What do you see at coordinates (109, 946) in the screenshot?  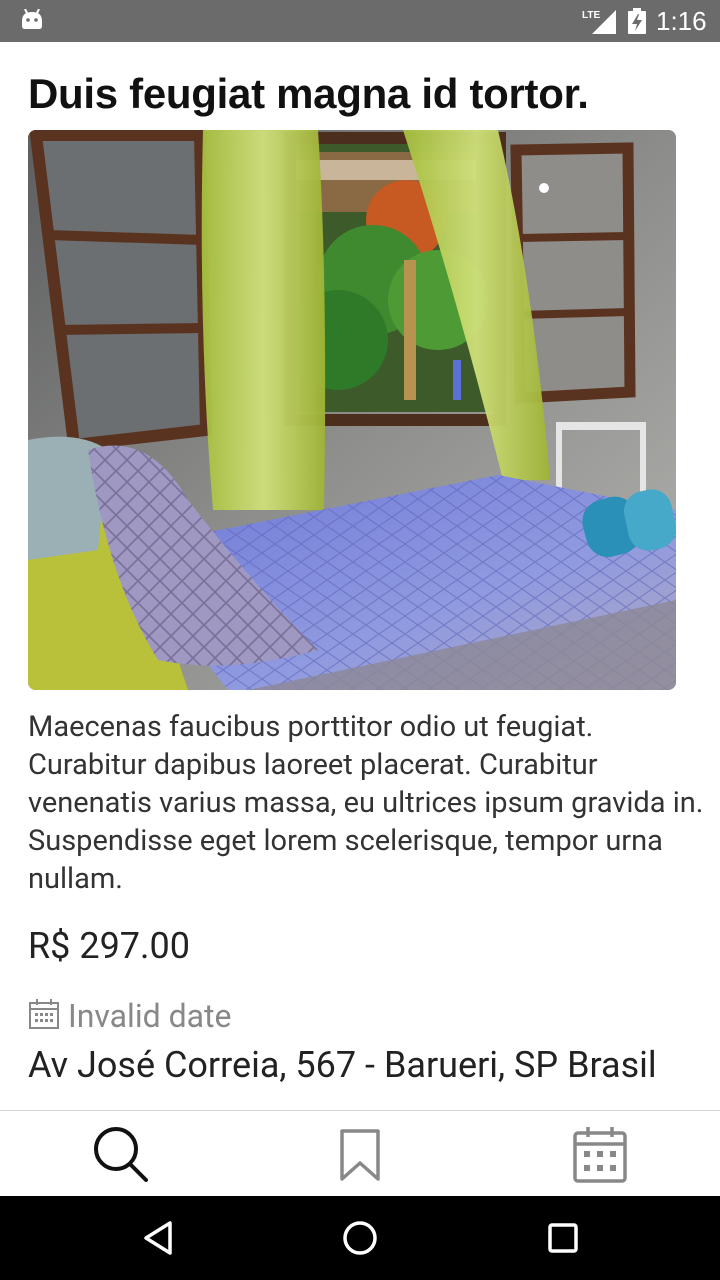 I see `listing-price: R$ 297.00` at bounding box center [109, 946].